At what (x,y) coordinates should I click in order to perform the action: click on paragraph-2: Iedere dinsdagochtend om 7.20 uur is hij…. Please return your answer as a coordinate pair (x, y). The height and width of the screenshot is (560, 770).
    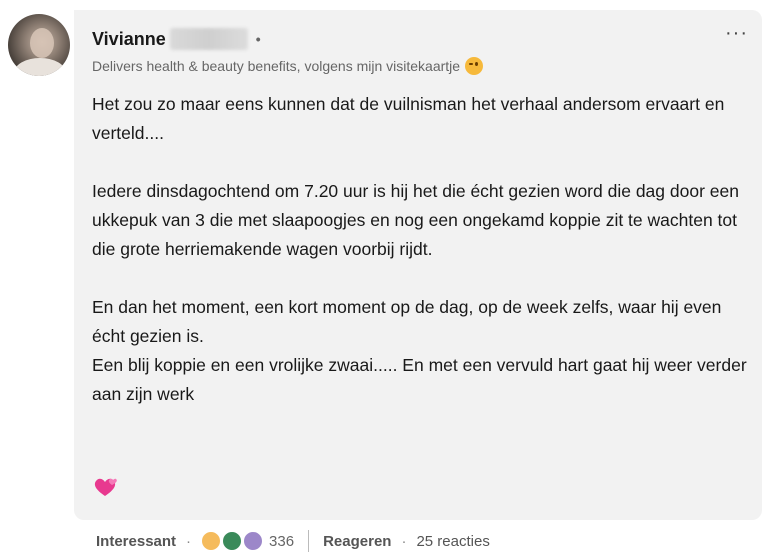
    Looking at the image, I should click on (415, 220).